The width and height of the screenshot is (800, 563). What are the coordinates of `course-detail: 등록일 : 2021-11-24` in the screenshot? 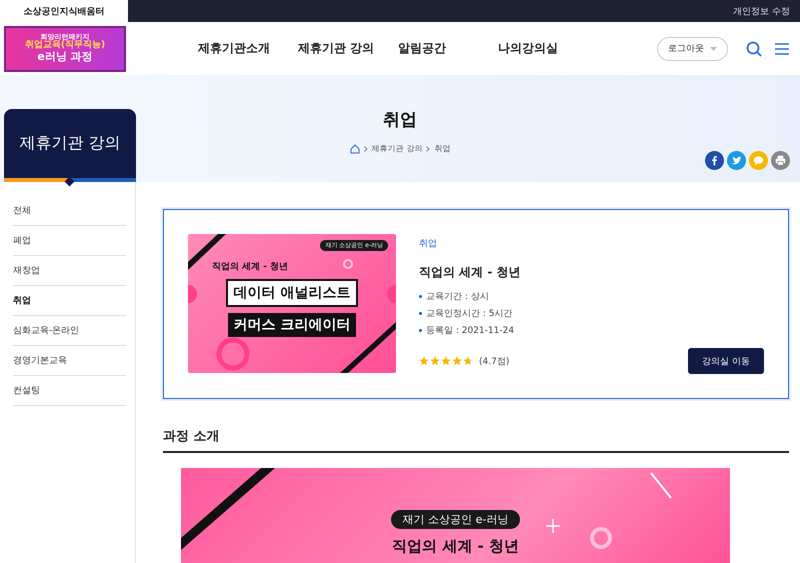 It's located at (591, 331).